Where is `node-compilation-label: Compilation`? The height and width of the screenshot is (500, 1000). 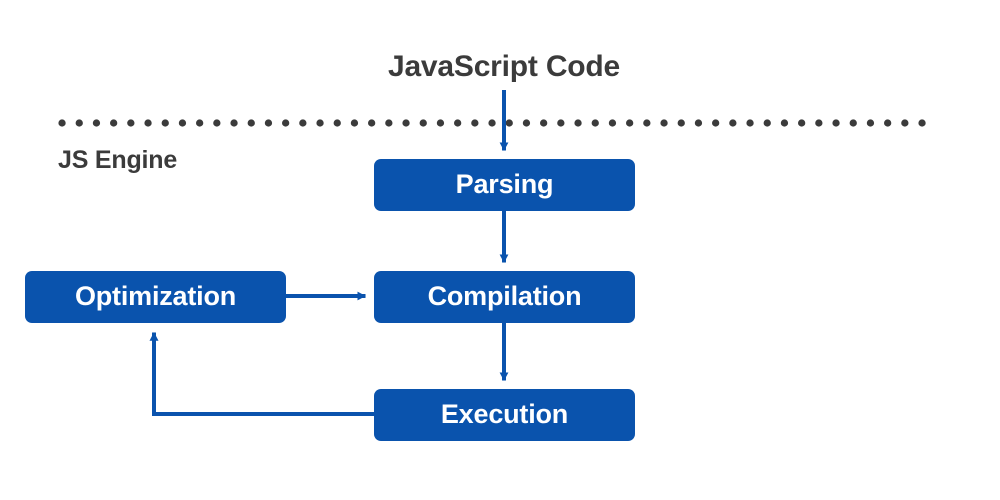
node-compilation-label: Compilation is located at coordinates (504, 295).